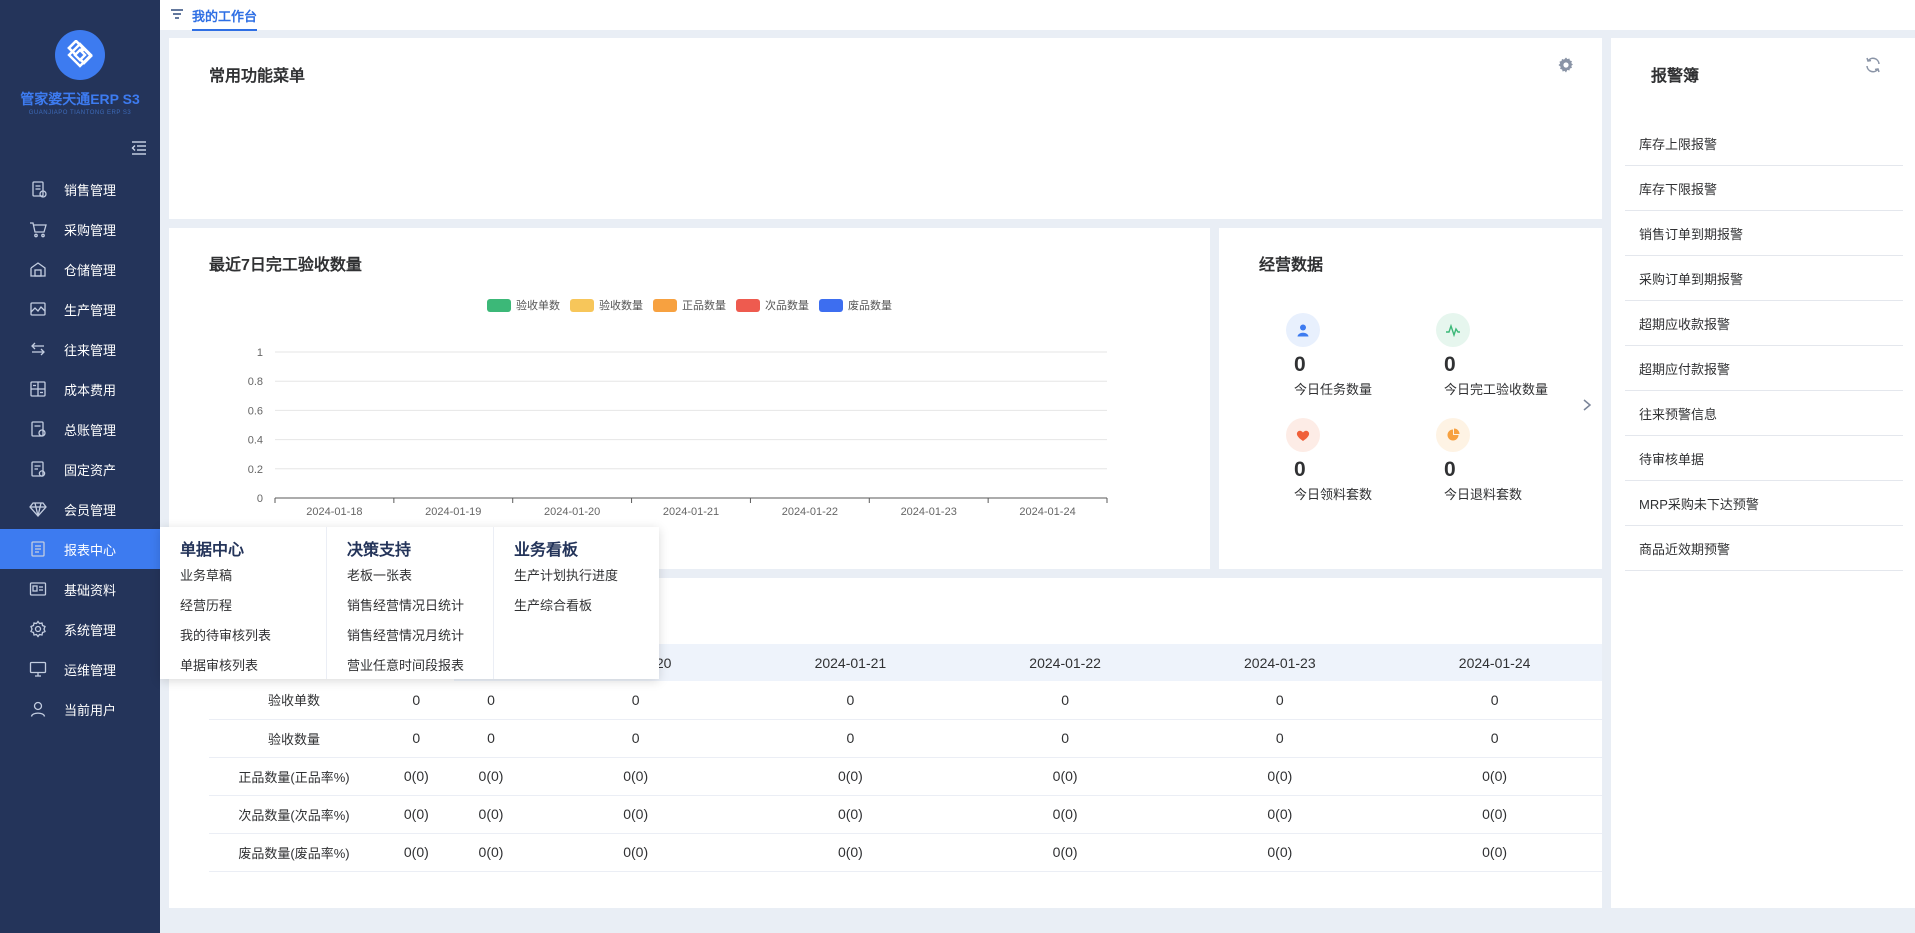  I want to click on stat-card: 0 今日任务数量, so click(1329, 355).